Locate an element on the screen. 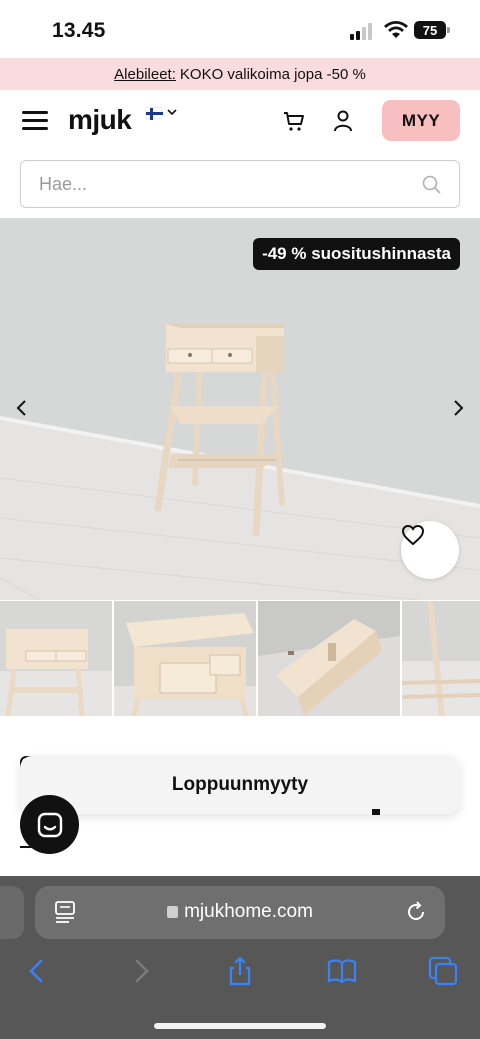  flag-fi-icon is located at coordinates (154, 113).